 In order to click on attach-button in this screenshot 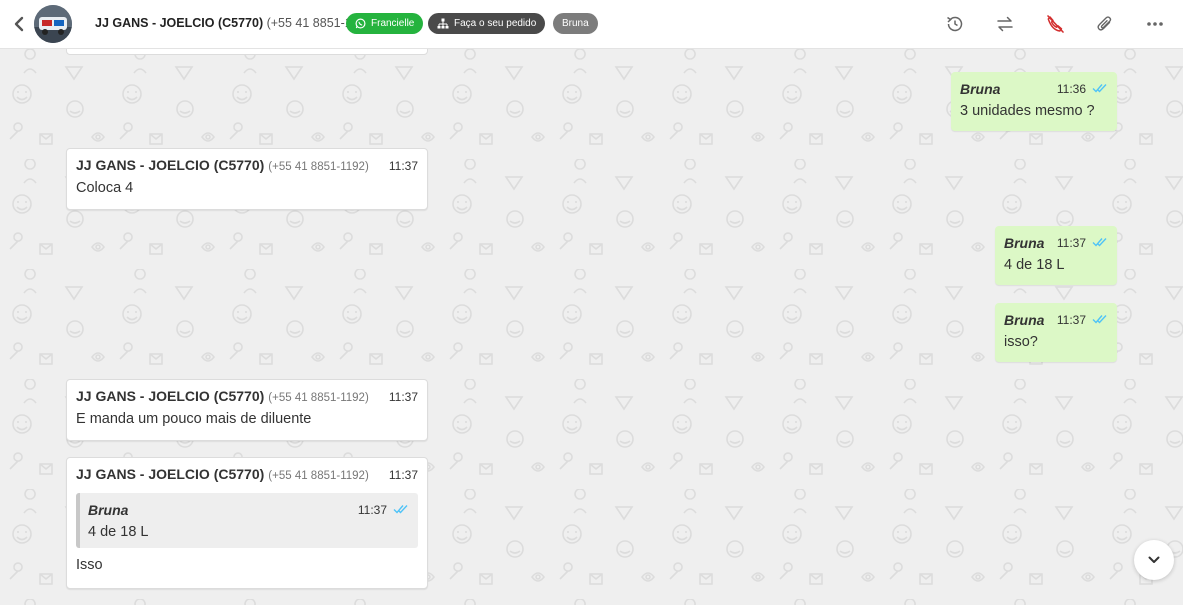, I will do `click(1105, 24)`.